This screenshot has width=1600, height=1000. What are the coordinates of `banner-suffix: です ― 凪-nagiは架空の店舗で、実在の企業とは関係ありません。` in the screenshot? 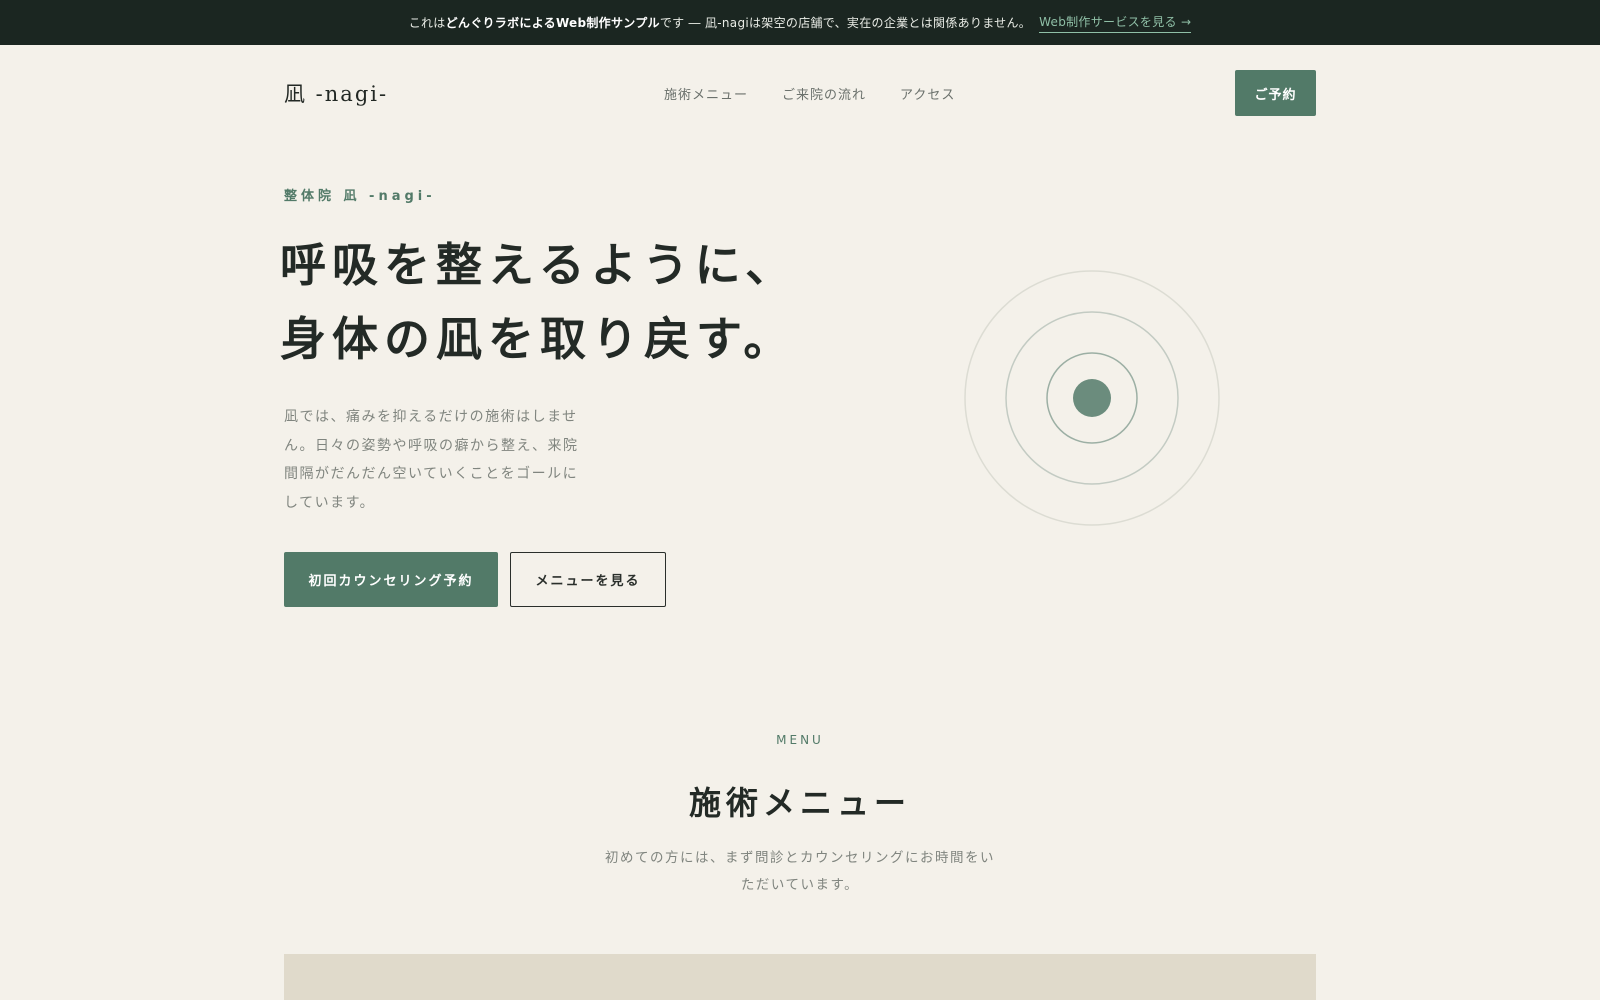 It's located at (845, 23).